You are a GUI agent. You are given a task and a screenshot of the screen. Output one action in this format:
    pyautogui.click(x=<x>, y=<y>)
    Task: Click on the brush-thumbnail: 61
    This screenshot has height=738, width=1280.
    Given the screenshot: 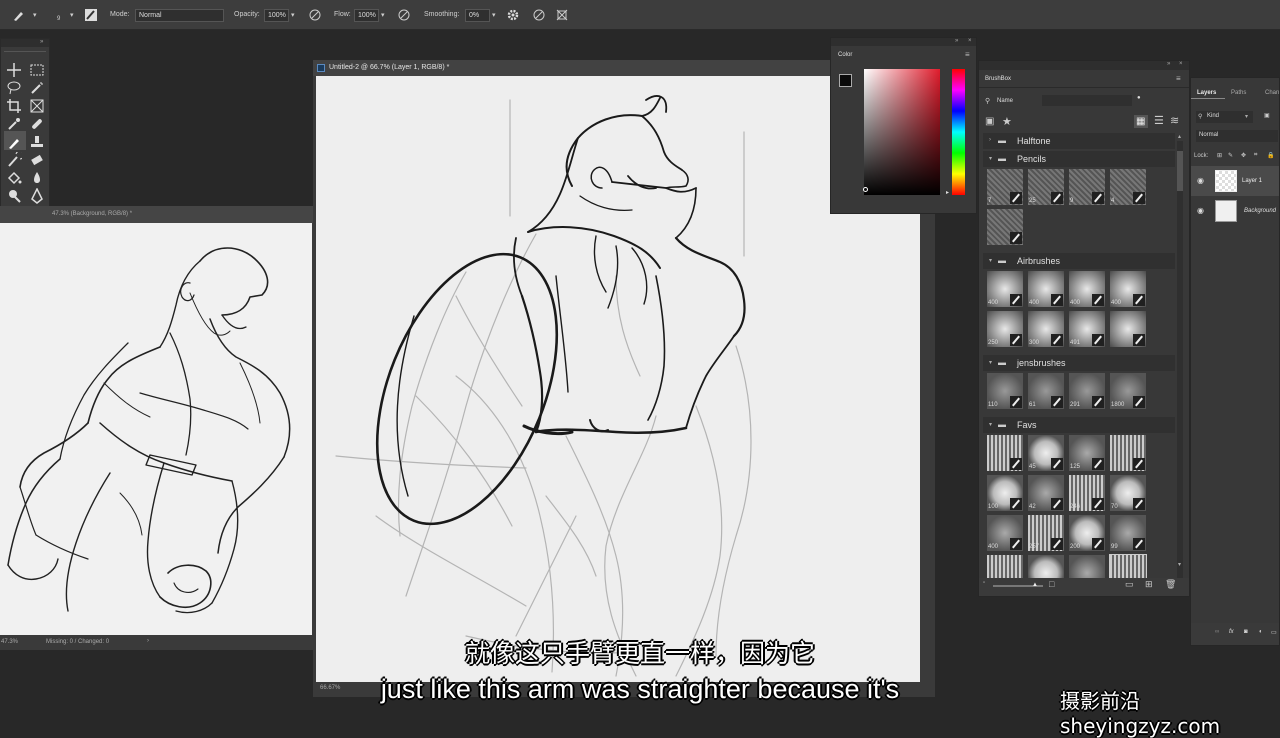 What is the action you would take?
    pyautogui.click(x=1046, y=391)
    